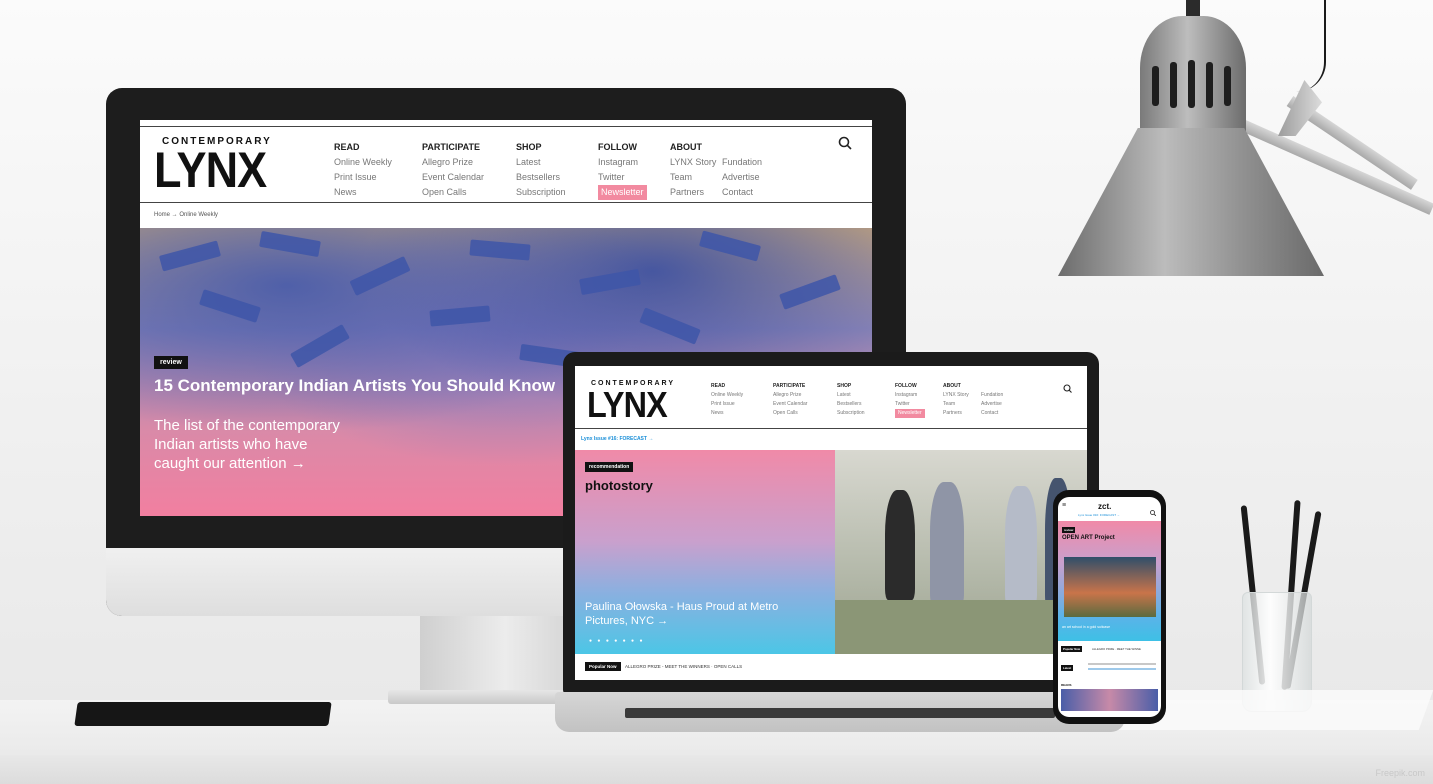  What do you see at coordinates (203, 714) in the screenshot?
I see `notebook` at bounding box center [203, 714].